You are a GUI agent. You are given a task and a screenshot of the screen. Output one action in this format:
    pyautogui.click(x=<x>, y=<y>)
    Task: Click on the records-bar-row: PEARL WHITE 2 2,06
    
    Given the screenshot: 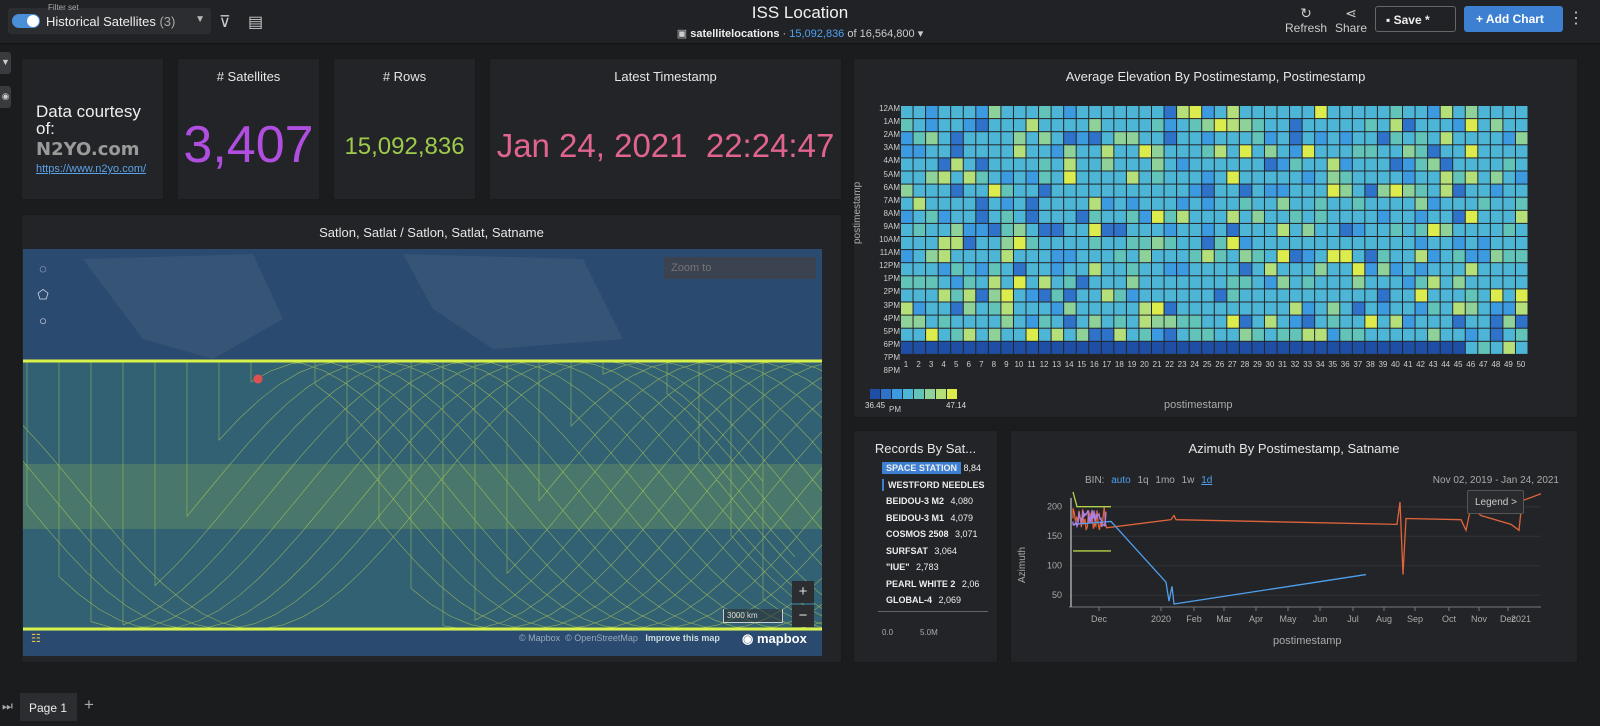 What is the action you would take?
    pyautogui.click(x=930, y=586)
    